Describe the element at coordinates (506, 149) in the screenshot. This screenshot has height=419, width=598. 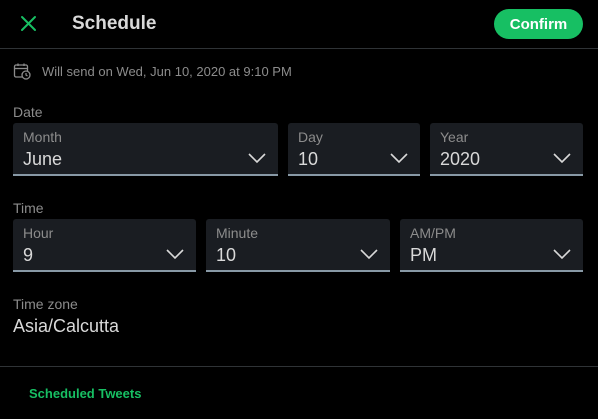
I see `year-select: Year 2020` at that location.